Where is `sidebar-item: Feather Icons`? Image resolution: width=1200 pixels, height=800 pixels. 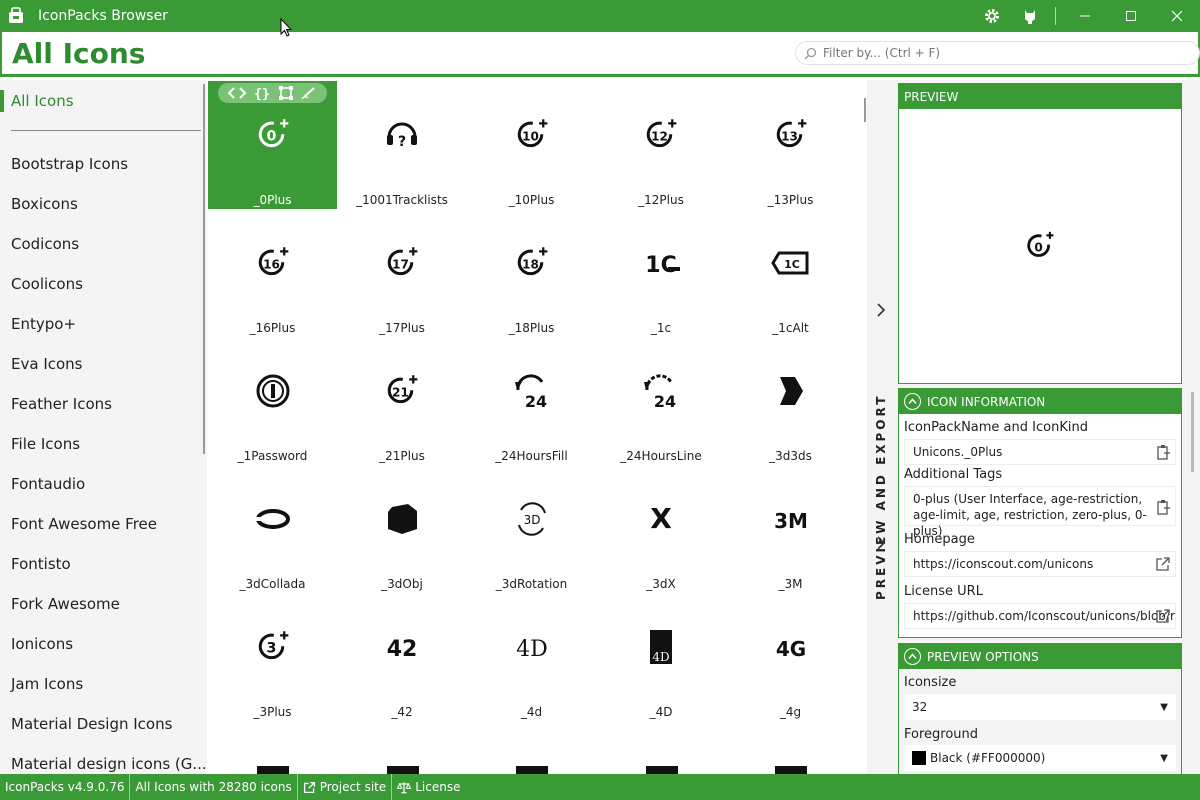
sidebar-item: Feather Icons is located at coordinates (61, 404).